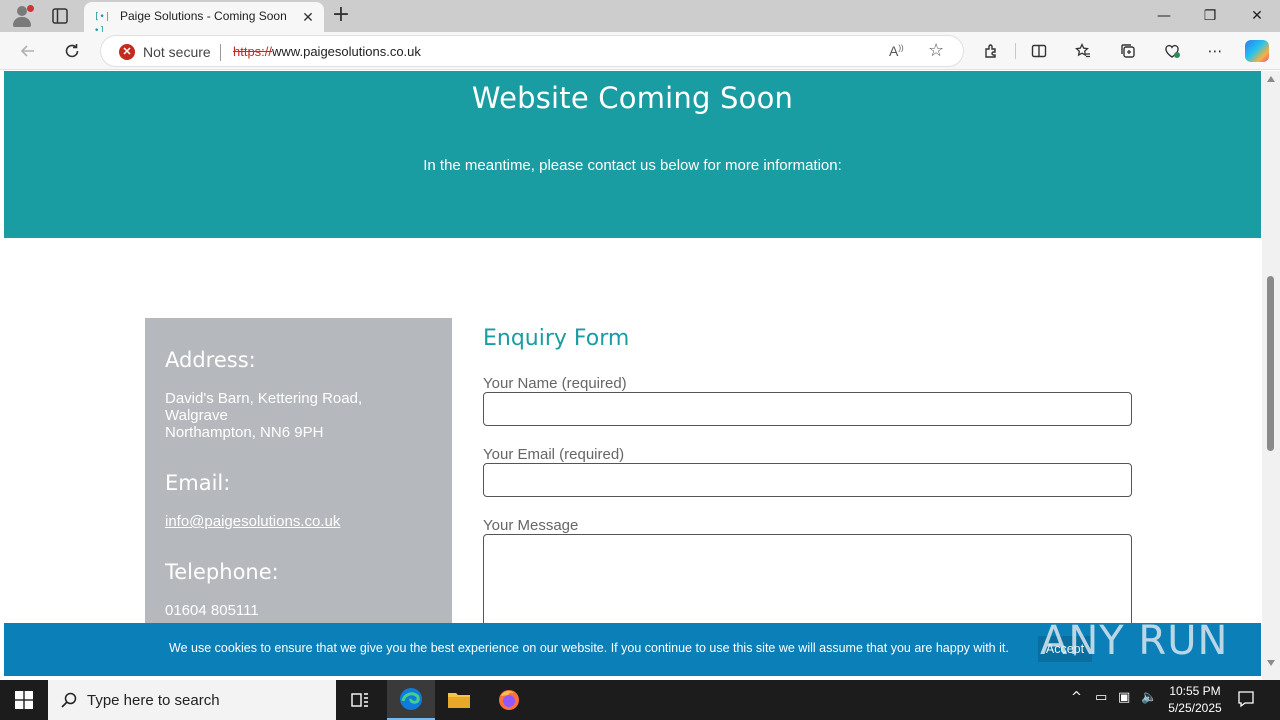  Describe the element at coordinates (360, 700) in the screenshot. I see `task-view-icon` at that location.